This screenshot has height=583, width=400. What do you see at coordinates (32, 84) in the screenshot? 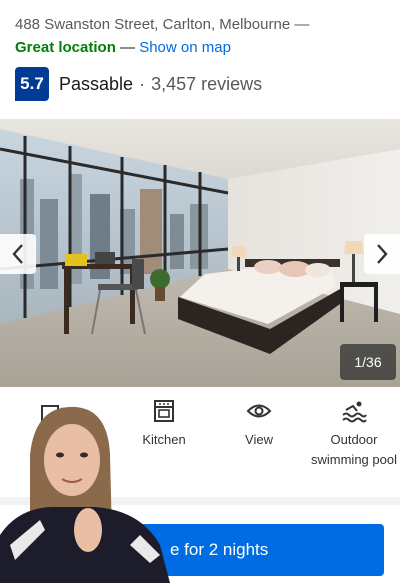
I see `review-score-badge: 5.7` at bounding box center [32, 84].